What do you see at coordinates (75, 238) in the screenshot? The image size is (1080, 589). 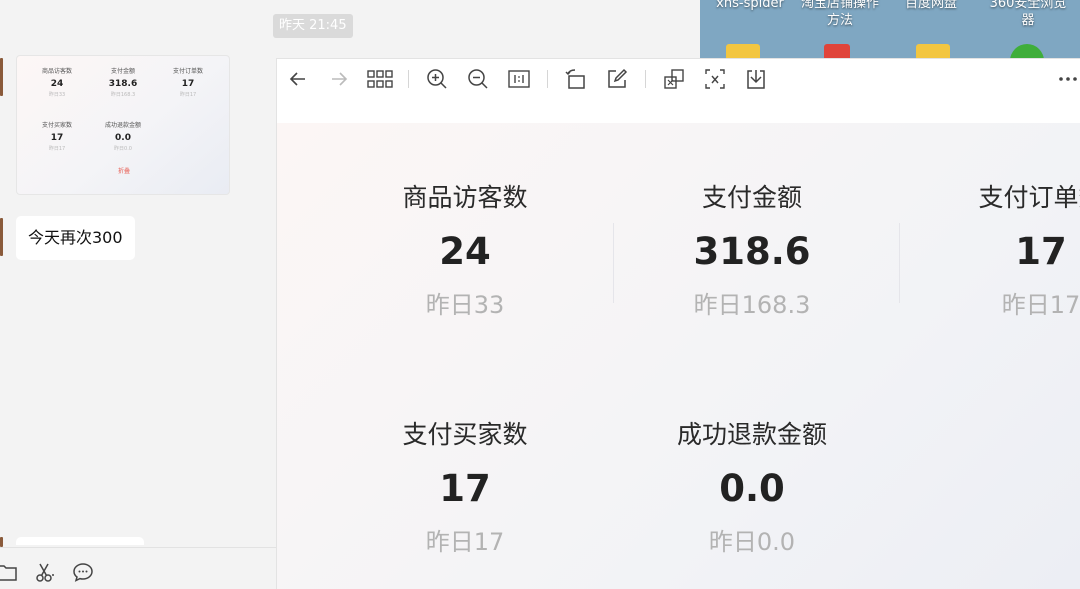 I see `chat-message-bubble: 今天再次300` at bounding box center [75, 238].